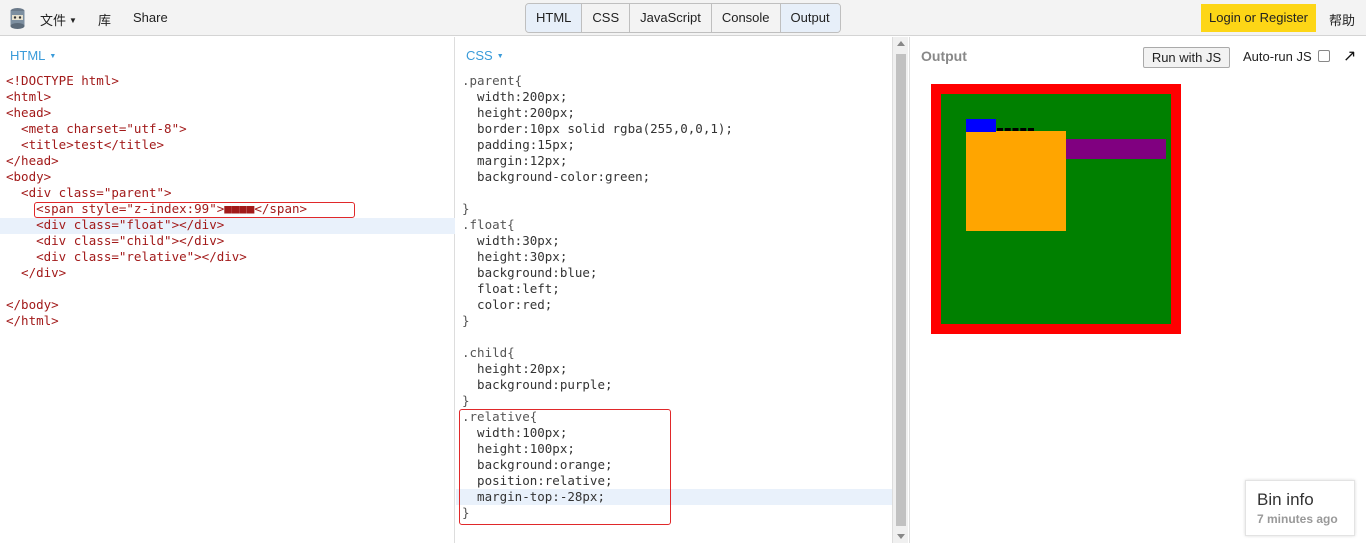 This screenshot has width=1366, height=543. I want to click on code-line: background:purple;, so click(597, 385).